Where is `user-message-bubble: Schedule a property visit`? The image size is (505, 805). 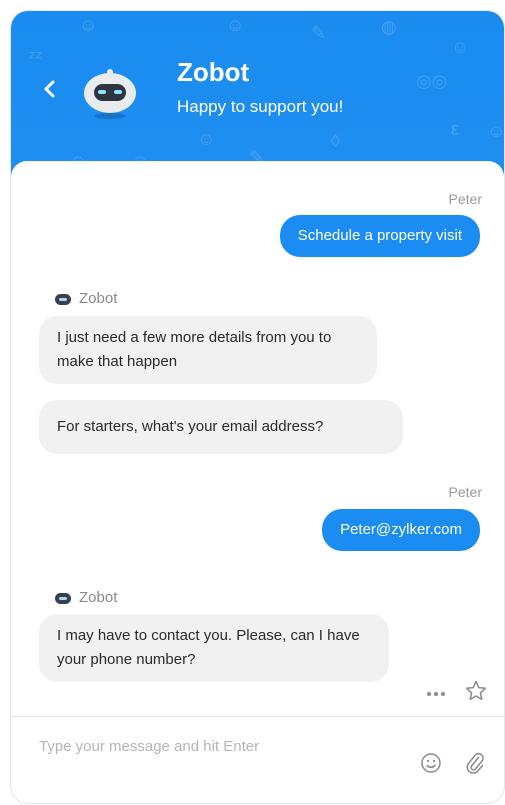 user-message-bubble: Schedule a property visit is located at coordinates (379, 236).